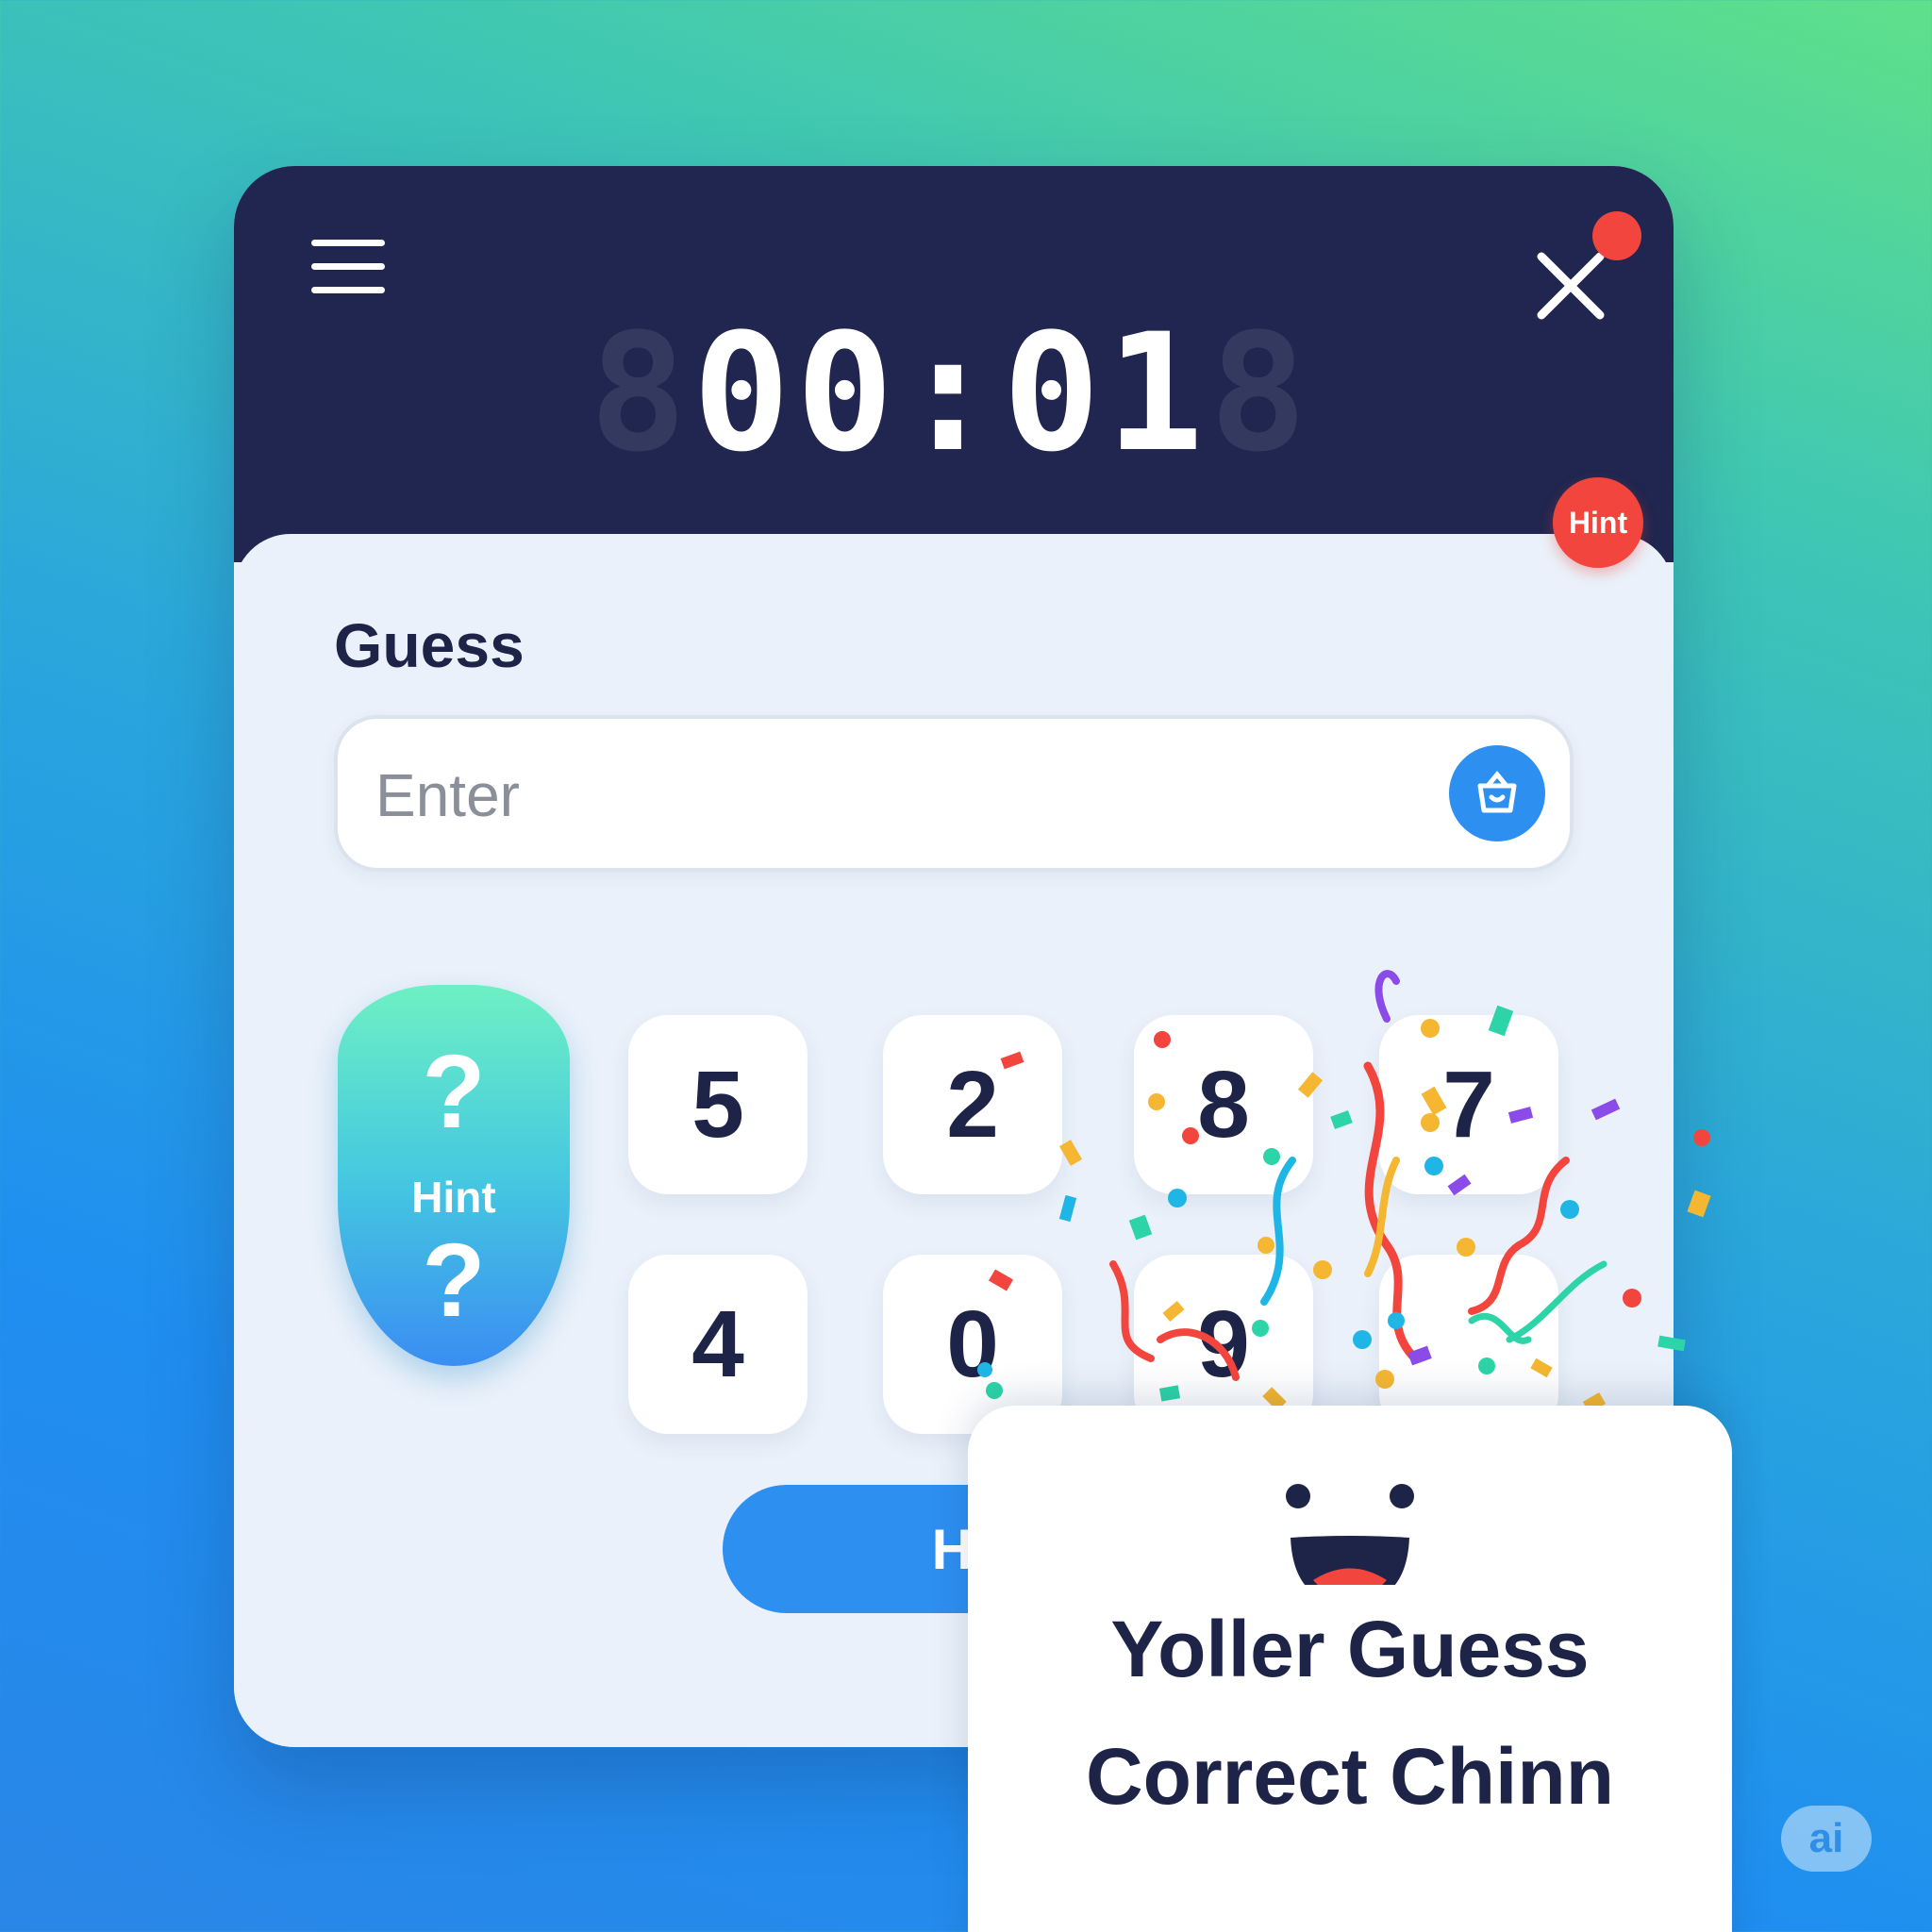 The height and width of the screenshot is (1932, 1932). What do you see at coordinates (429, 645) in the screenshot?
I see `guess-label: Guess` at bounding box center [429, 645].